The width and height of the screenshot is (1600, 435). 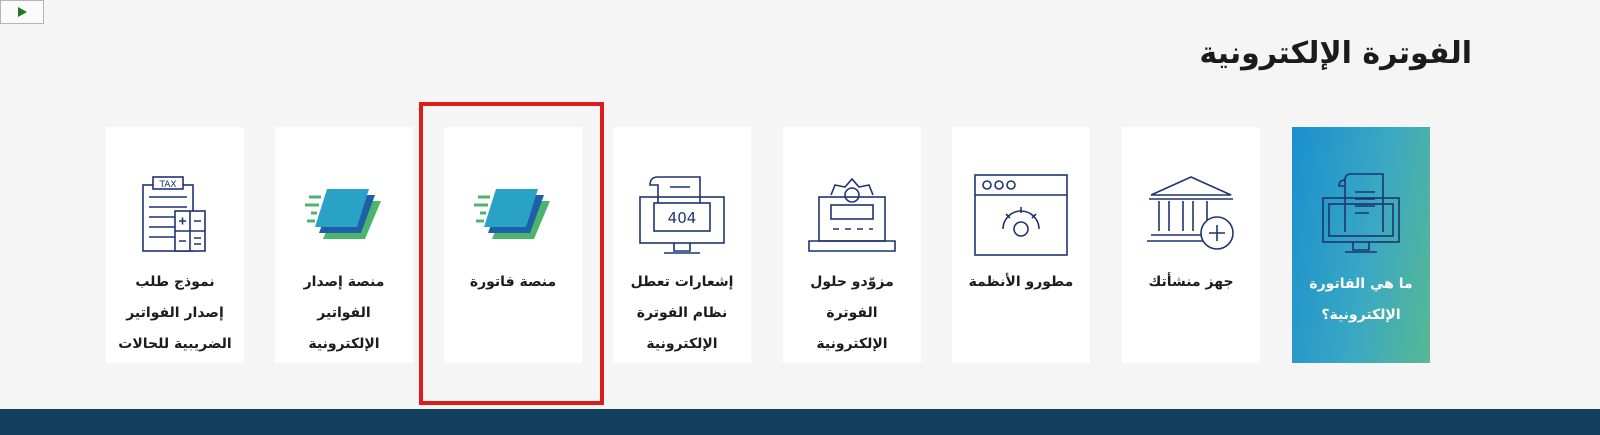 I want to click on footer-bar, so click(x=800, y=422).